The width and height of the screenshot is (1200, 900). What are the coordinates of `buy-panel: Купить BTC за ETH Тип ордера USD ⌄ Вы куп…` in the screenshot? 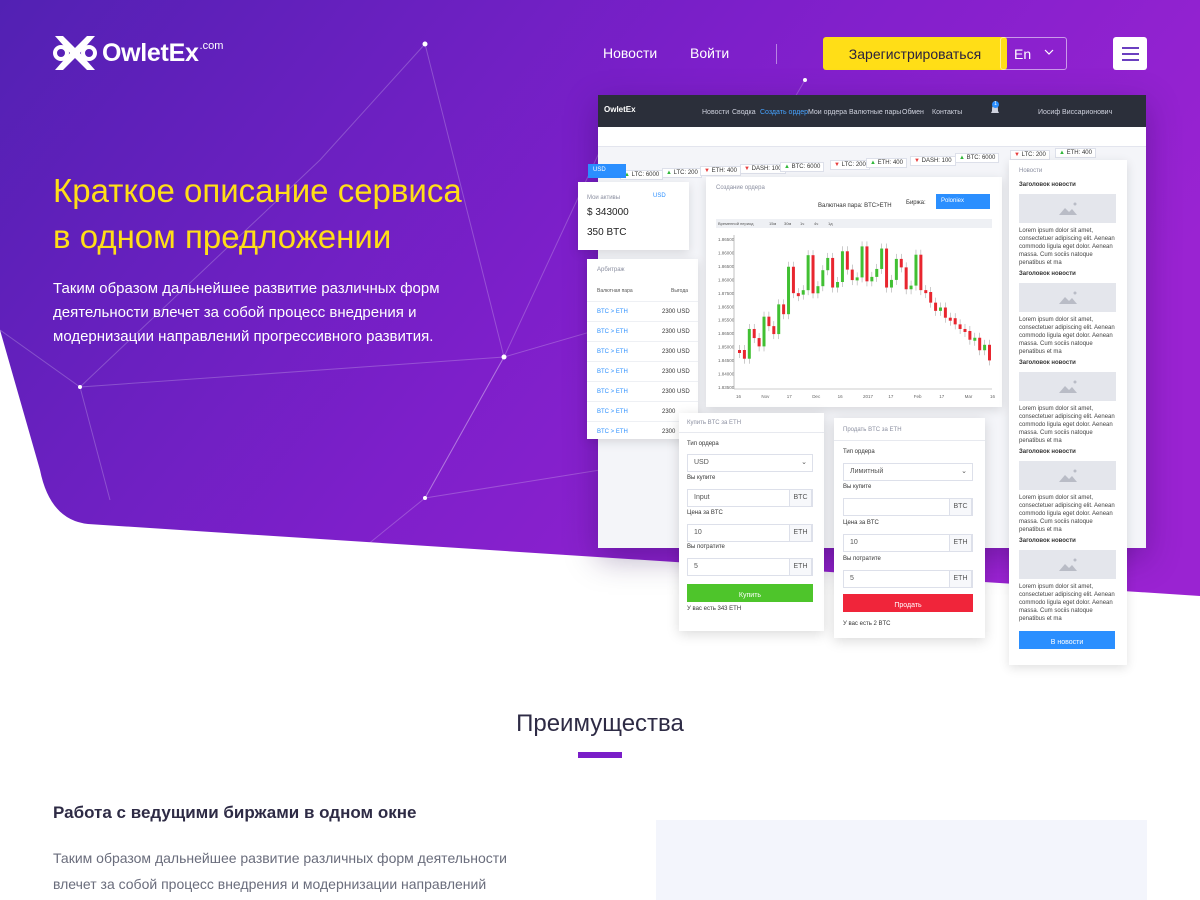 It's located at (751, 522).